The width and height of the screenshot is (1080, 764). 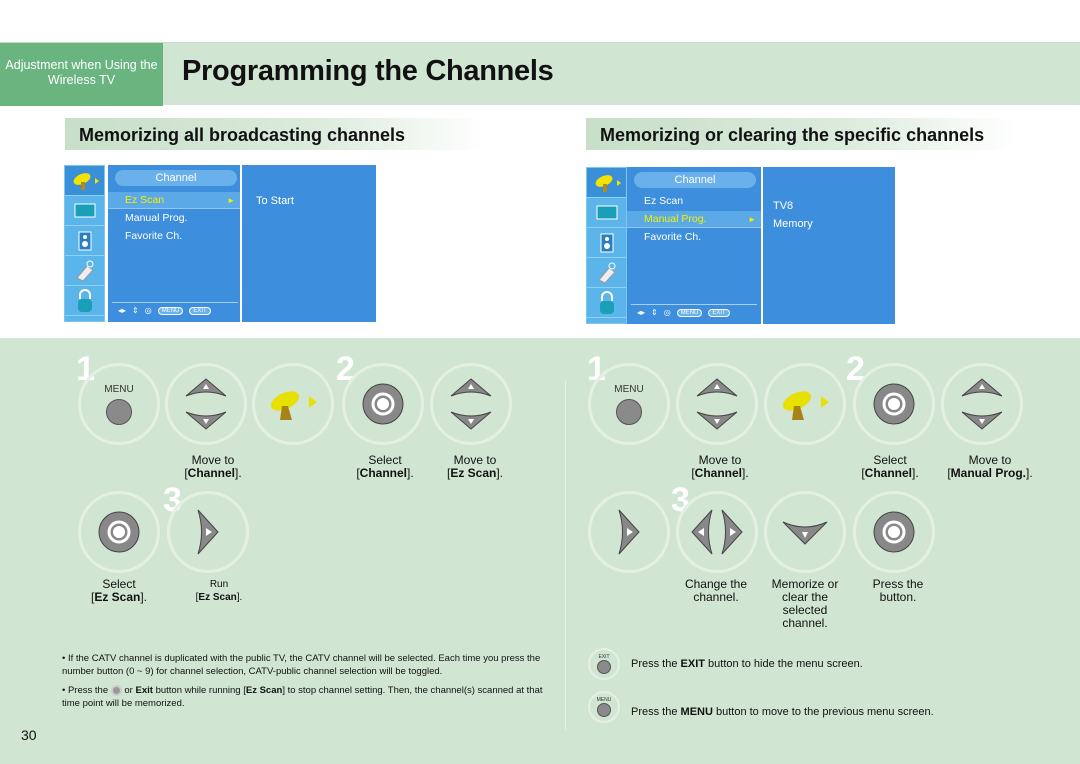 I want to click on osd-channel-tv8: TV8, so click(x=783, y=206).